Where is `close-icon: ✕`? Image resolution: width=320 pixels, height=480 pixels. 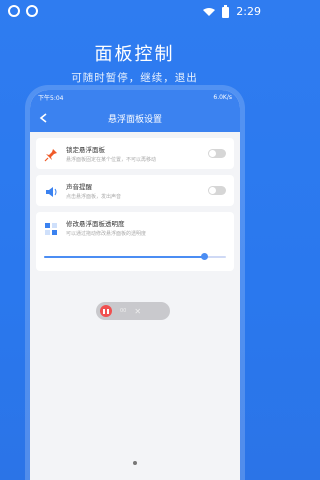 close-icon: ✕ is located at coordinates (137, 311).